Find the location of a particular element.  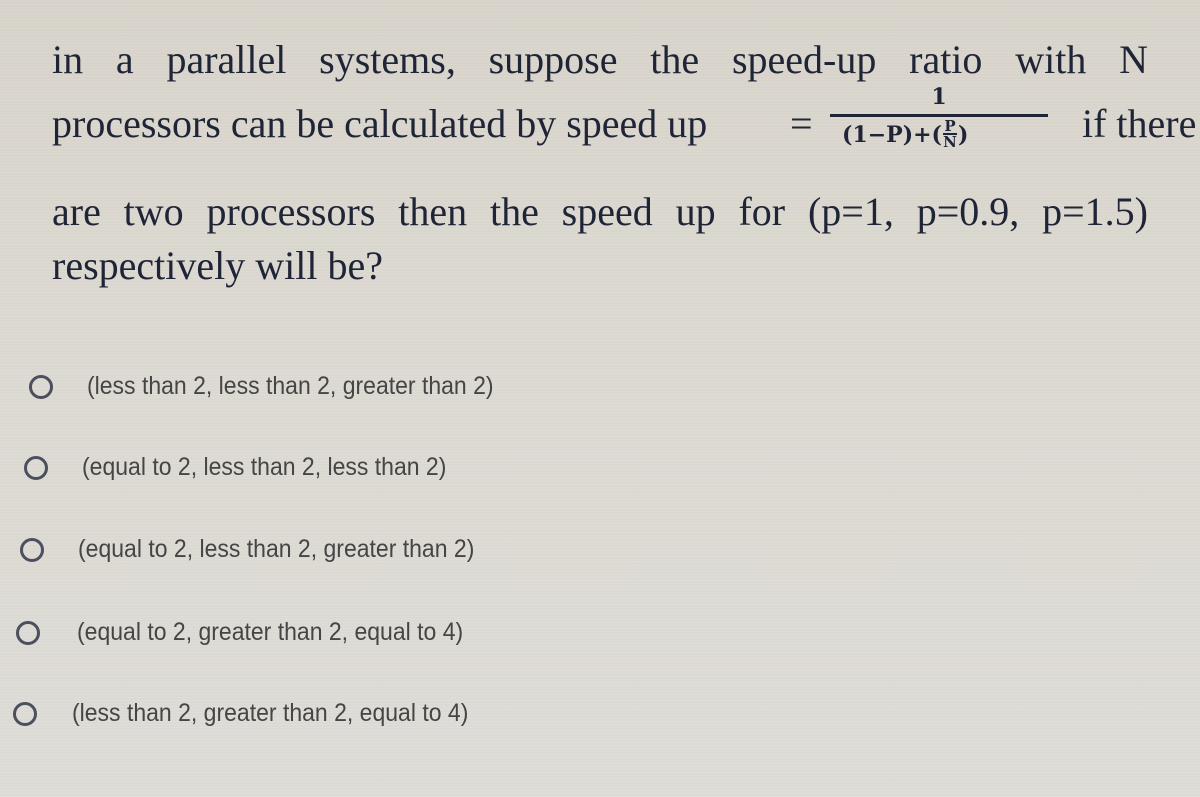

formula-inner-numerator: P is located at coordinates (950, 126).